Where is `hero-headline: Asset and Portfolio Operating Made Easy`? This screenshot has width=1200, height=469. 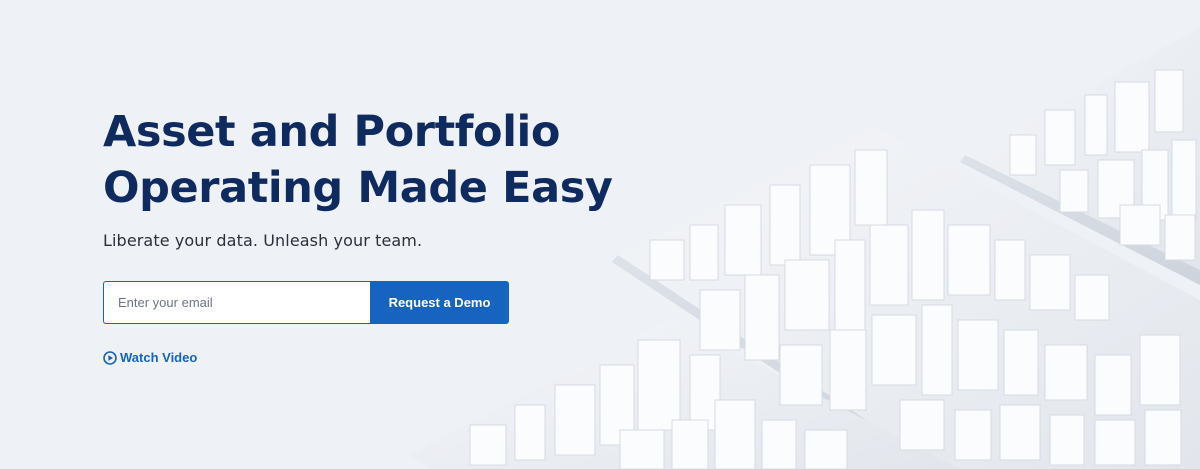
hero-headline: Asset and Portfolio Operating Made Easy is located at coordinates (383, 160).